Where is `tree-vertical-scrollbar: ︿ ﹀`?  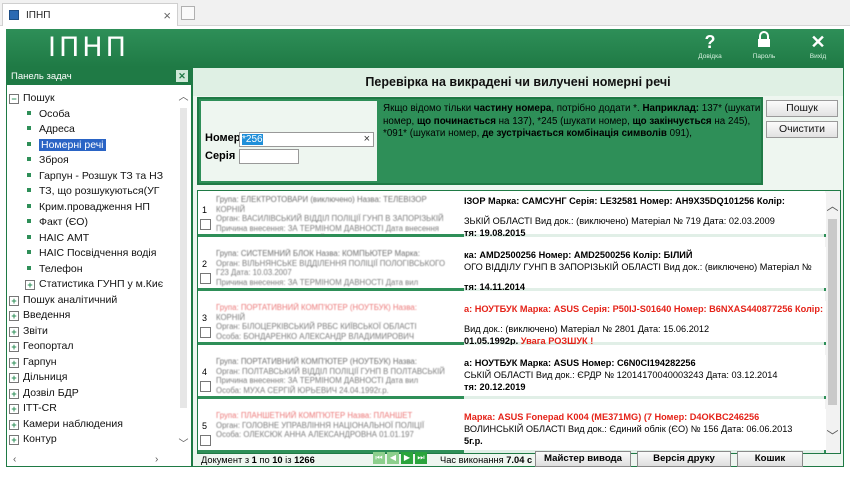
tree-vertical-scrollbar: ︿ ﹀ is located at coordinates (183, 271).